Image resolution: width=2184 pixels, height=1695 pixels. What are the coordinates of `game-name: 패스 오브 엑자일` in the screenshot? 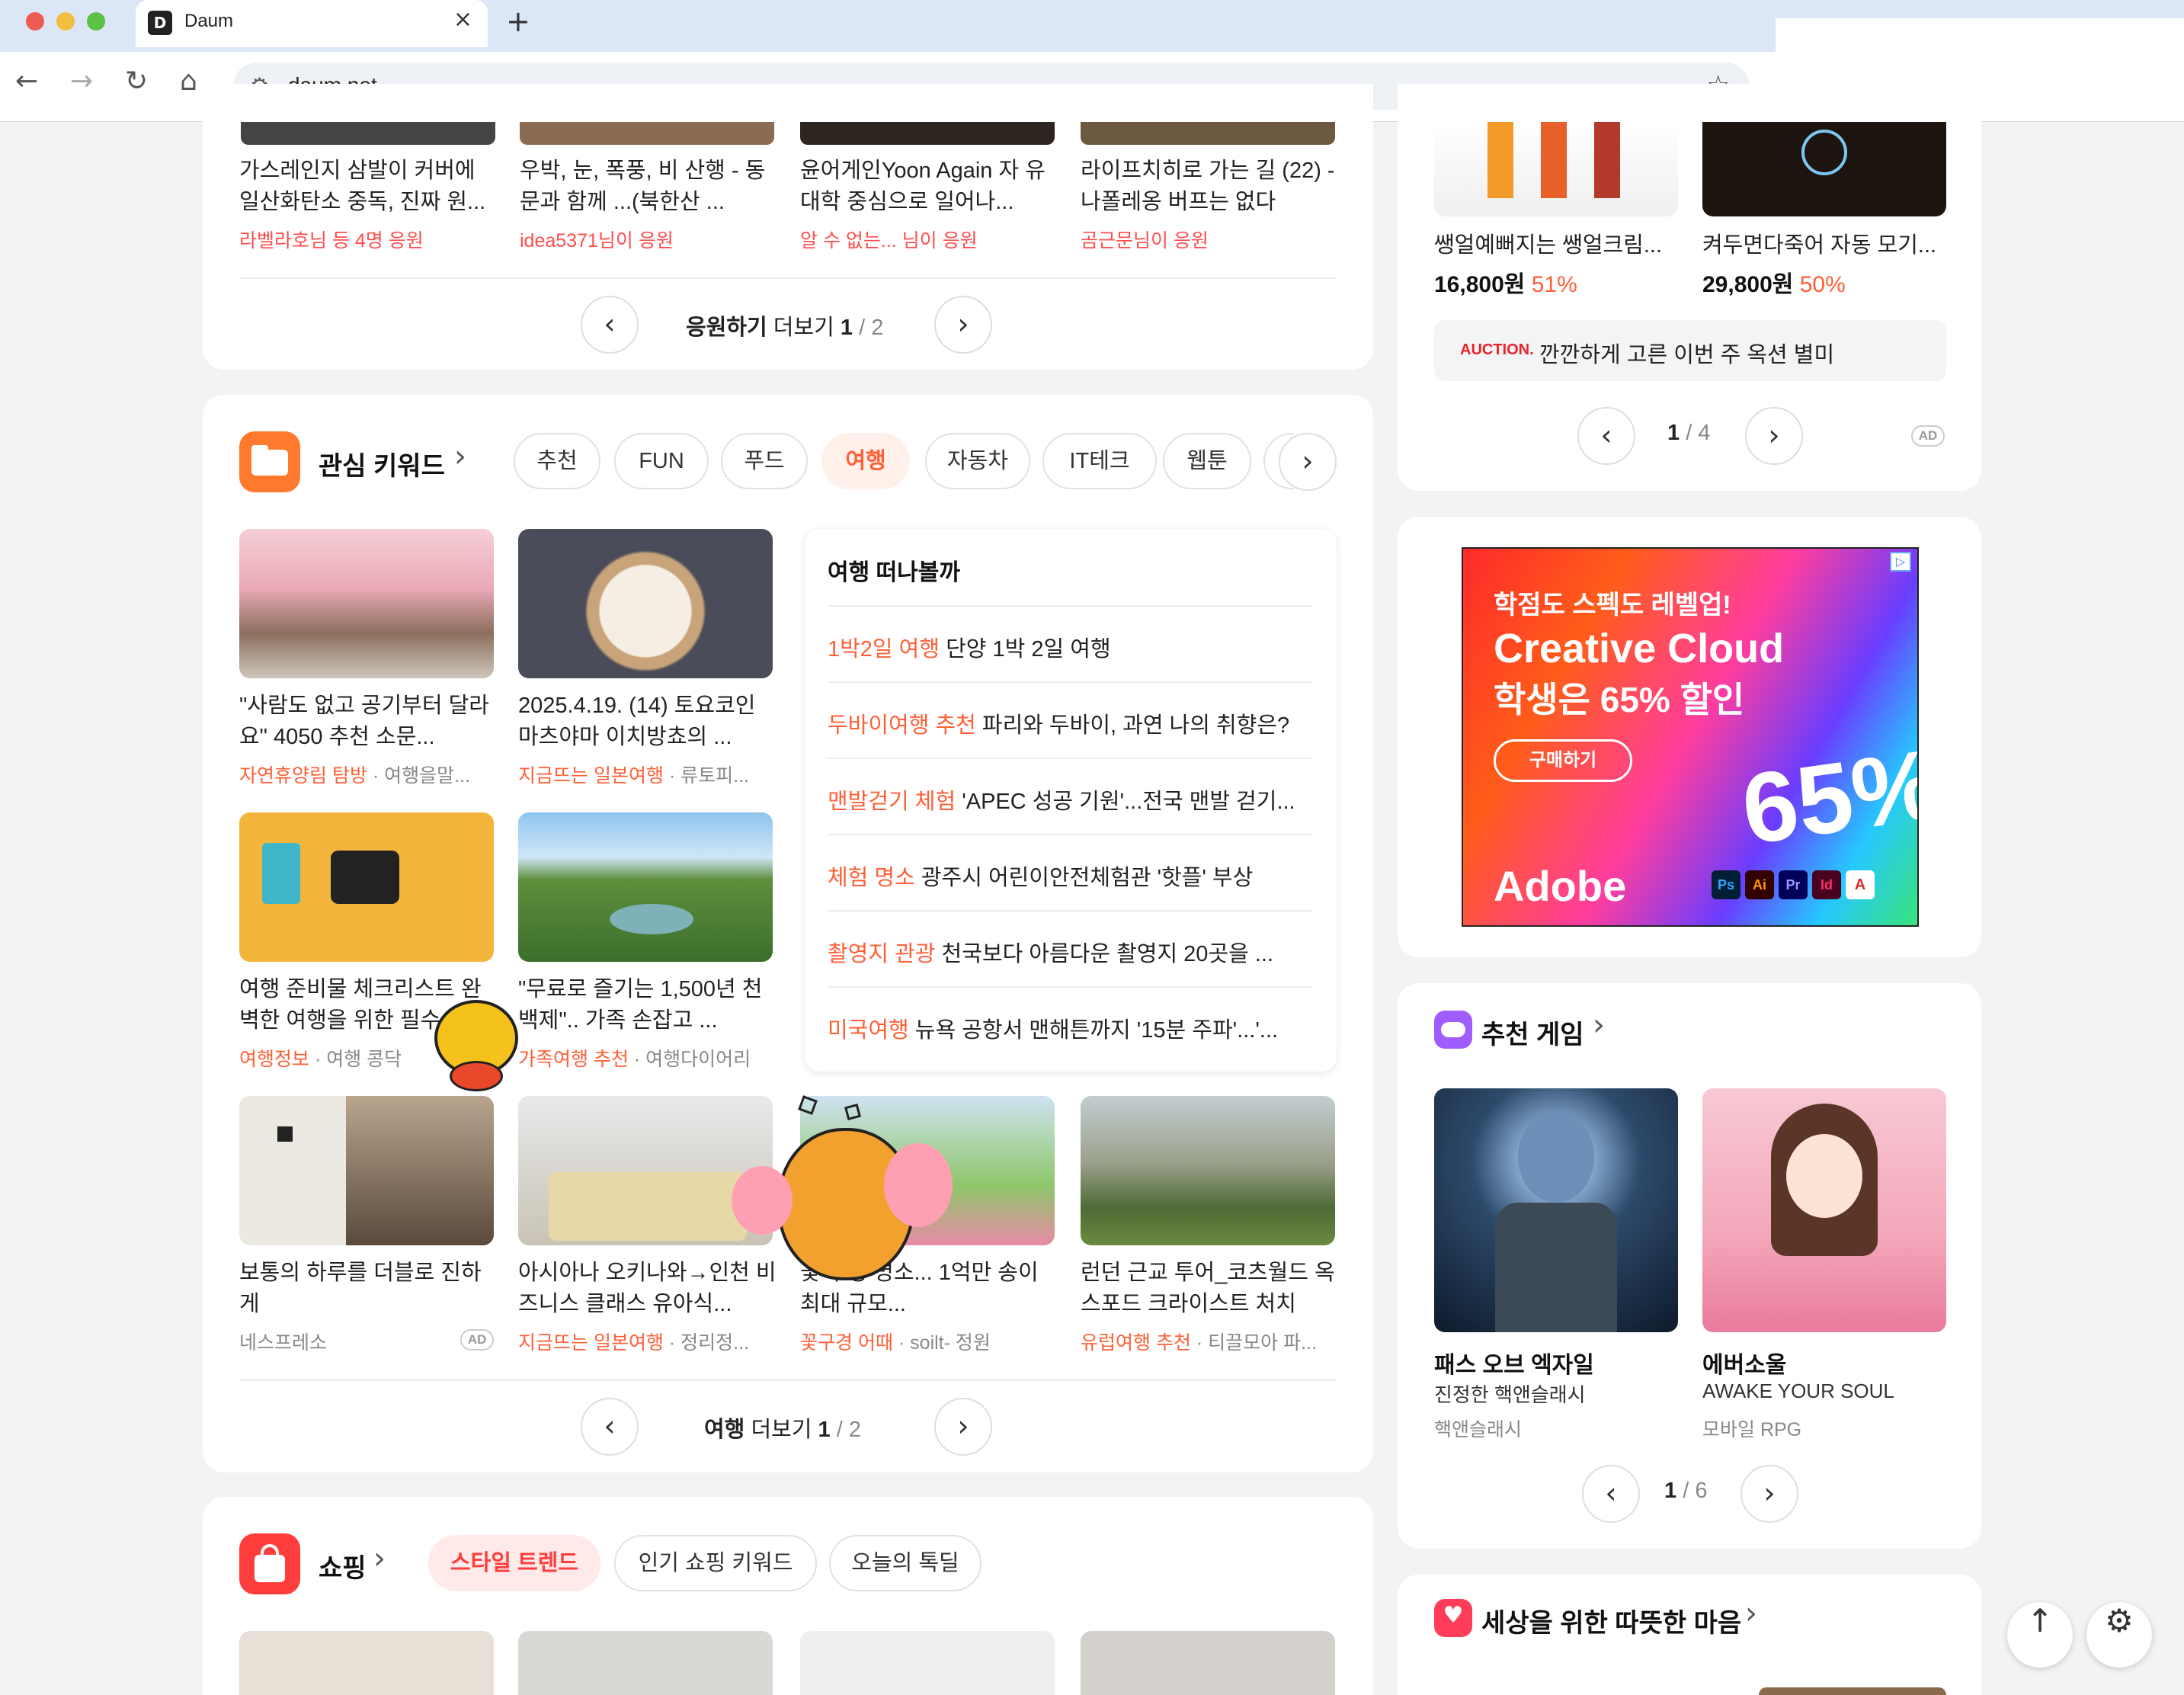 It's located at (1514, 1362).